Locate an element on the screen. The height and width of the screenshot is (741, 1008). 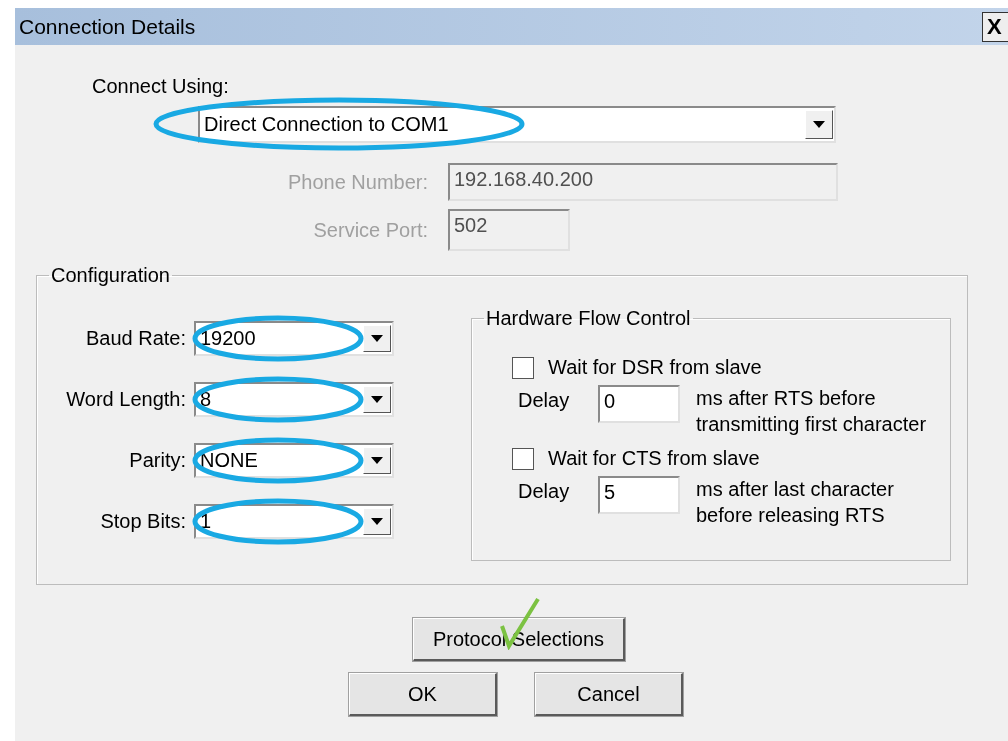
dialog-button: Protocol Selections is located at coordinates (519, 639).